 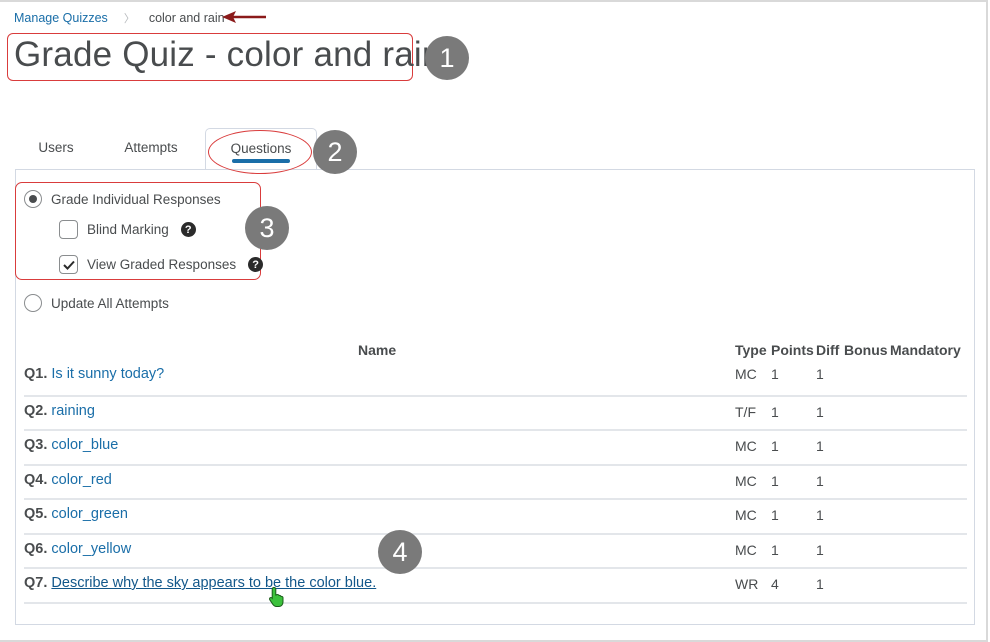 What do you see at coordinates (747, 584) in the screenshot?
I see `question-type: WR` at bounding box center [747, 584].